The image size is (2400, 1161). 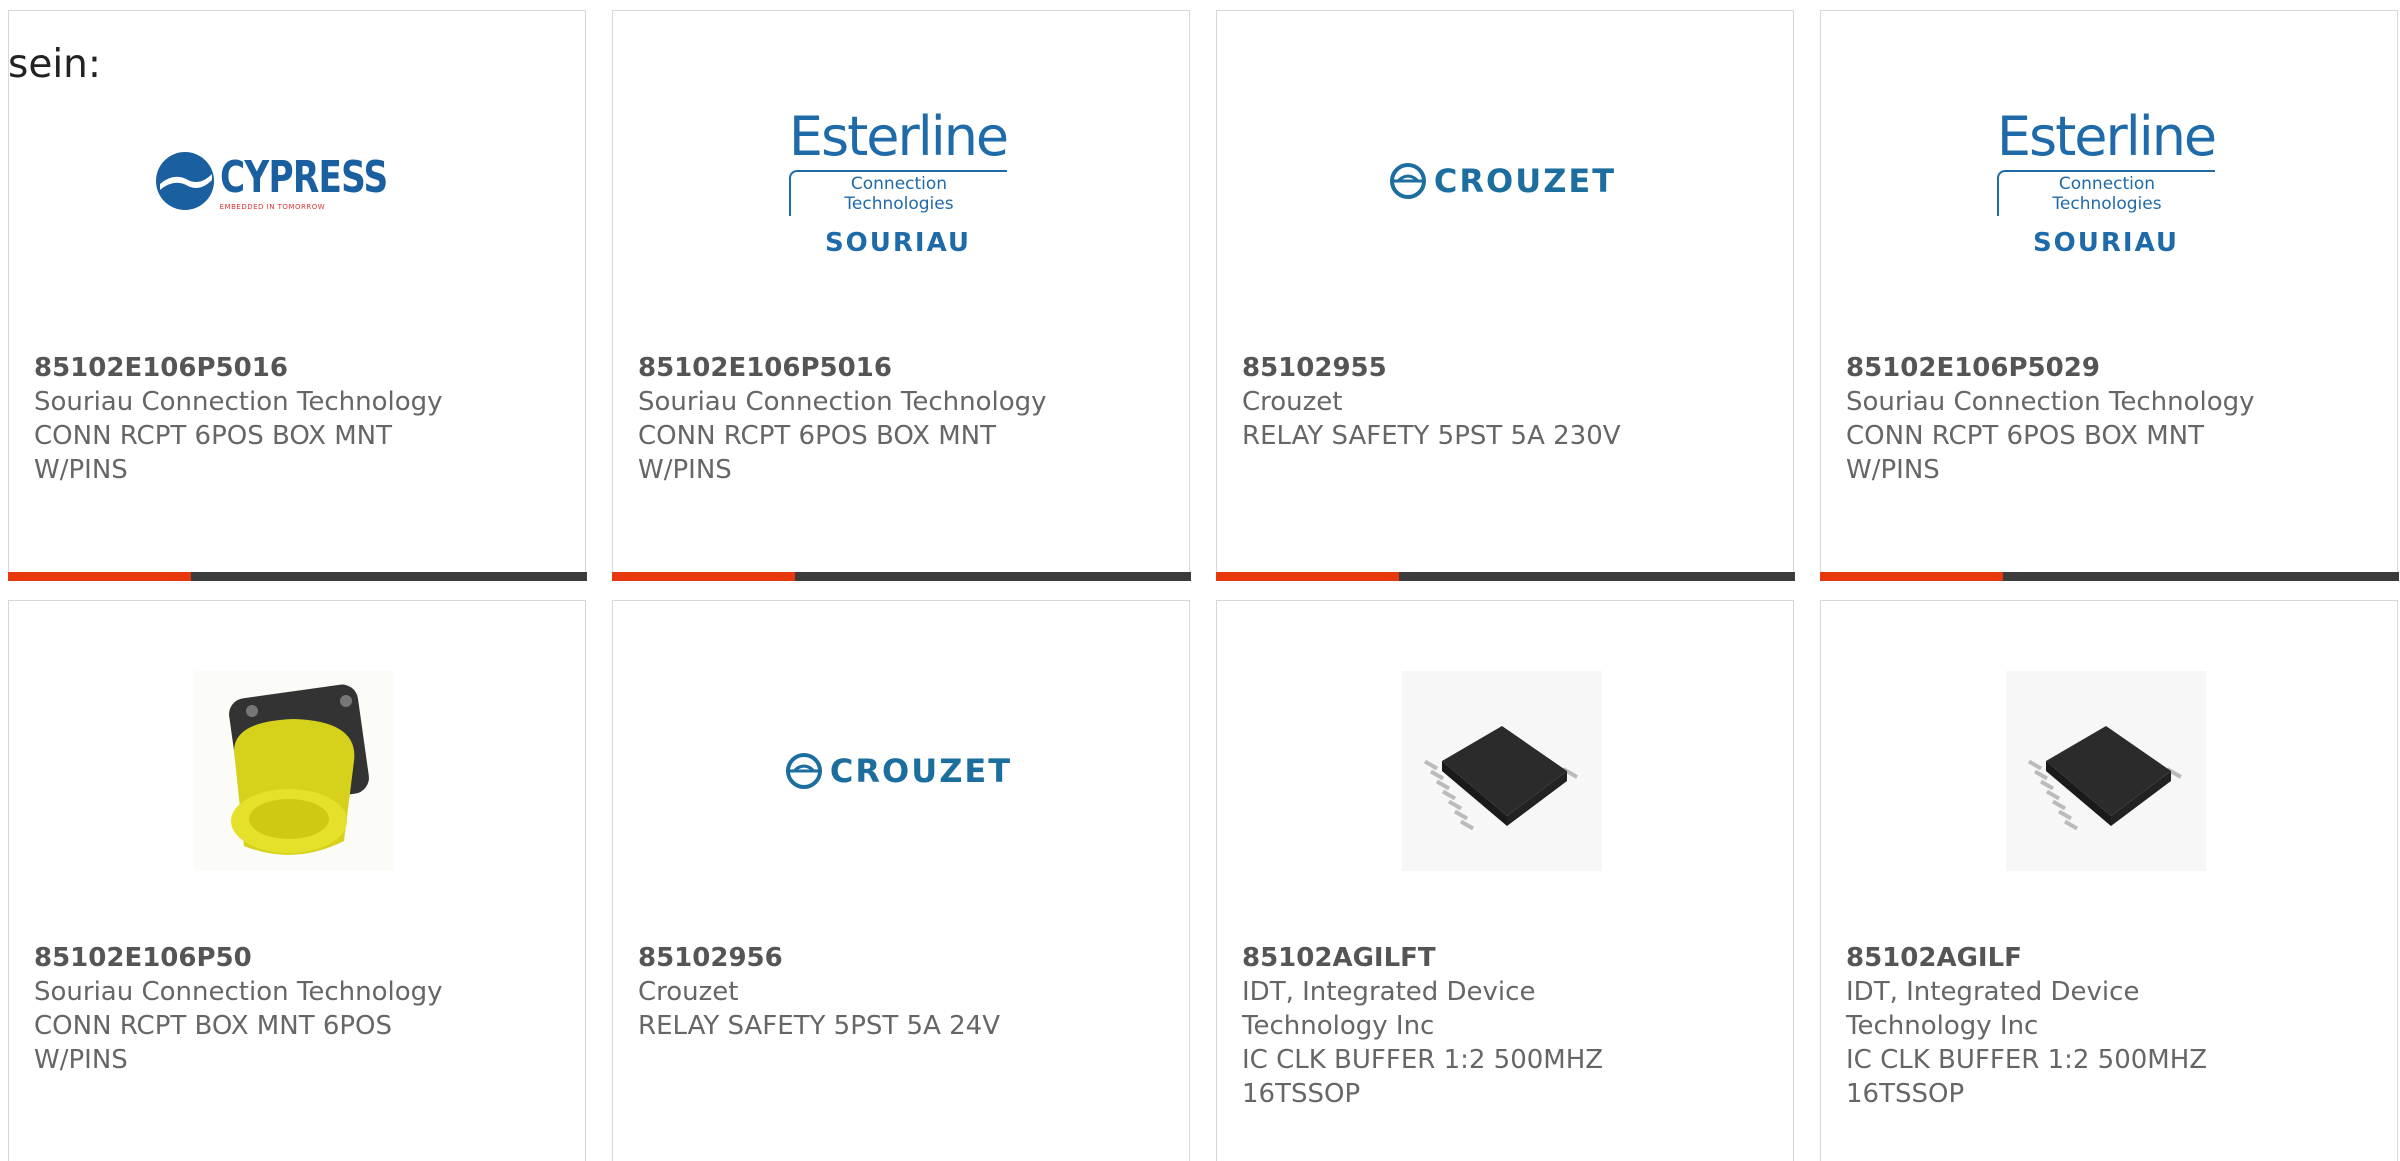 What do you see at coordinates (819, 1026) in the screenshot?
I see `description-line: RELAY SAFETY 5PST 5A 24V` at bounding box center [819, 1026].